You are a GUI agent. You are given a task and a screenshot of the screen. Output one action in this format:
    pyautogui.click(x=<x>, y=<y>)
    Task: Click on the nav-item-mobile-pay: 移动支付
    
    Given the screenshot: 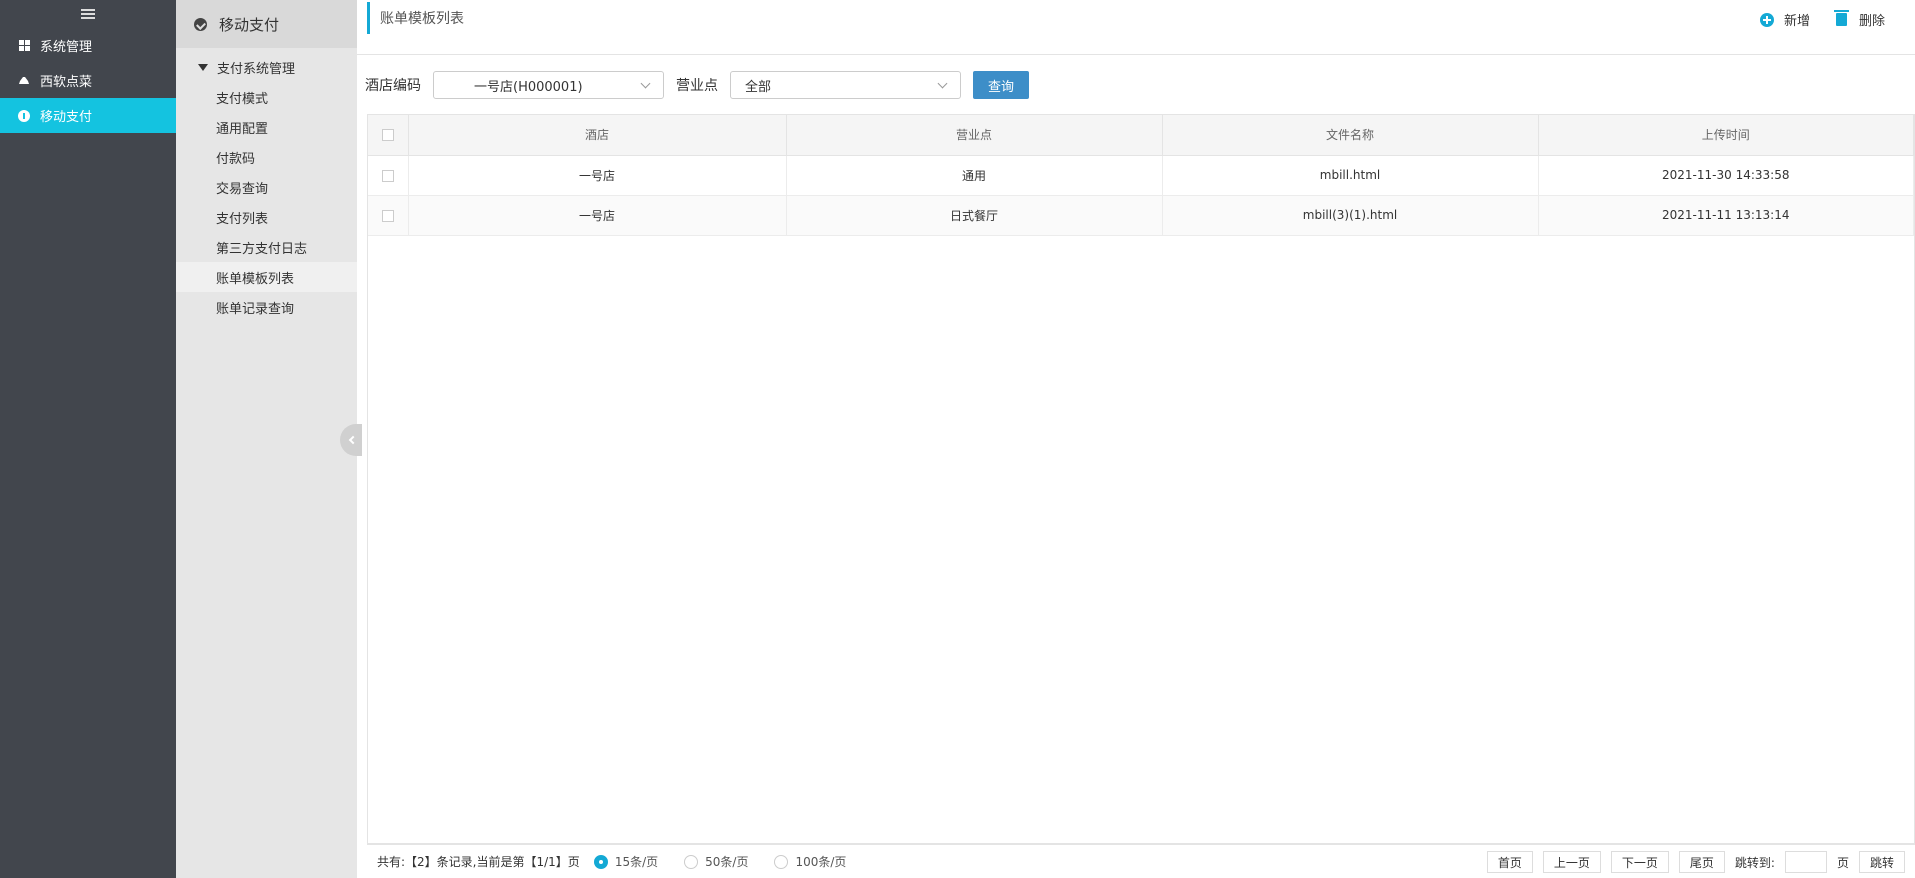 What is the action you would take?
    pyautogui.click(x=88, y=115)
    